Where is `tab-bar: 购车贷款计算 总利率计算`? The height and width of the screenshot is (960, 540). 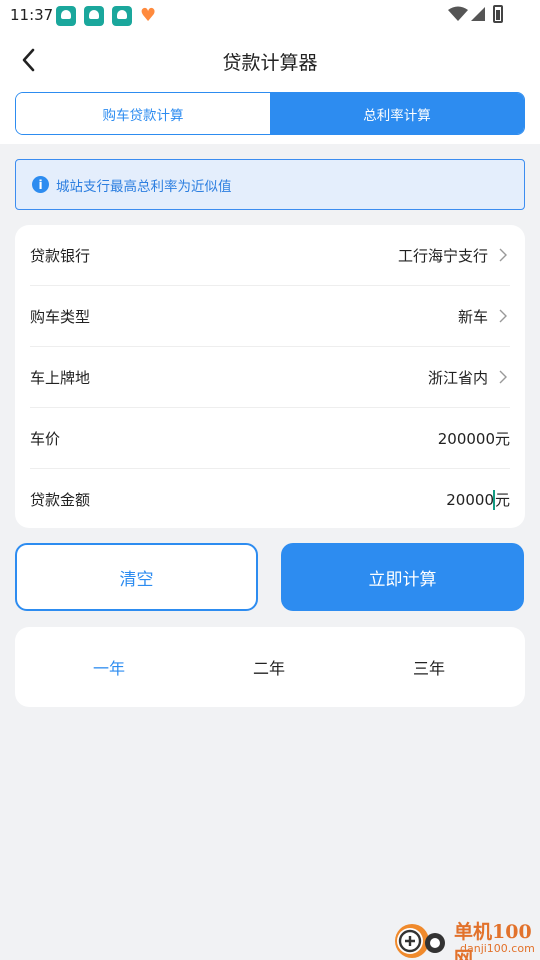
tab-bar: 购车贷款计算 总利率计算 is located at coordinates (270, 113).